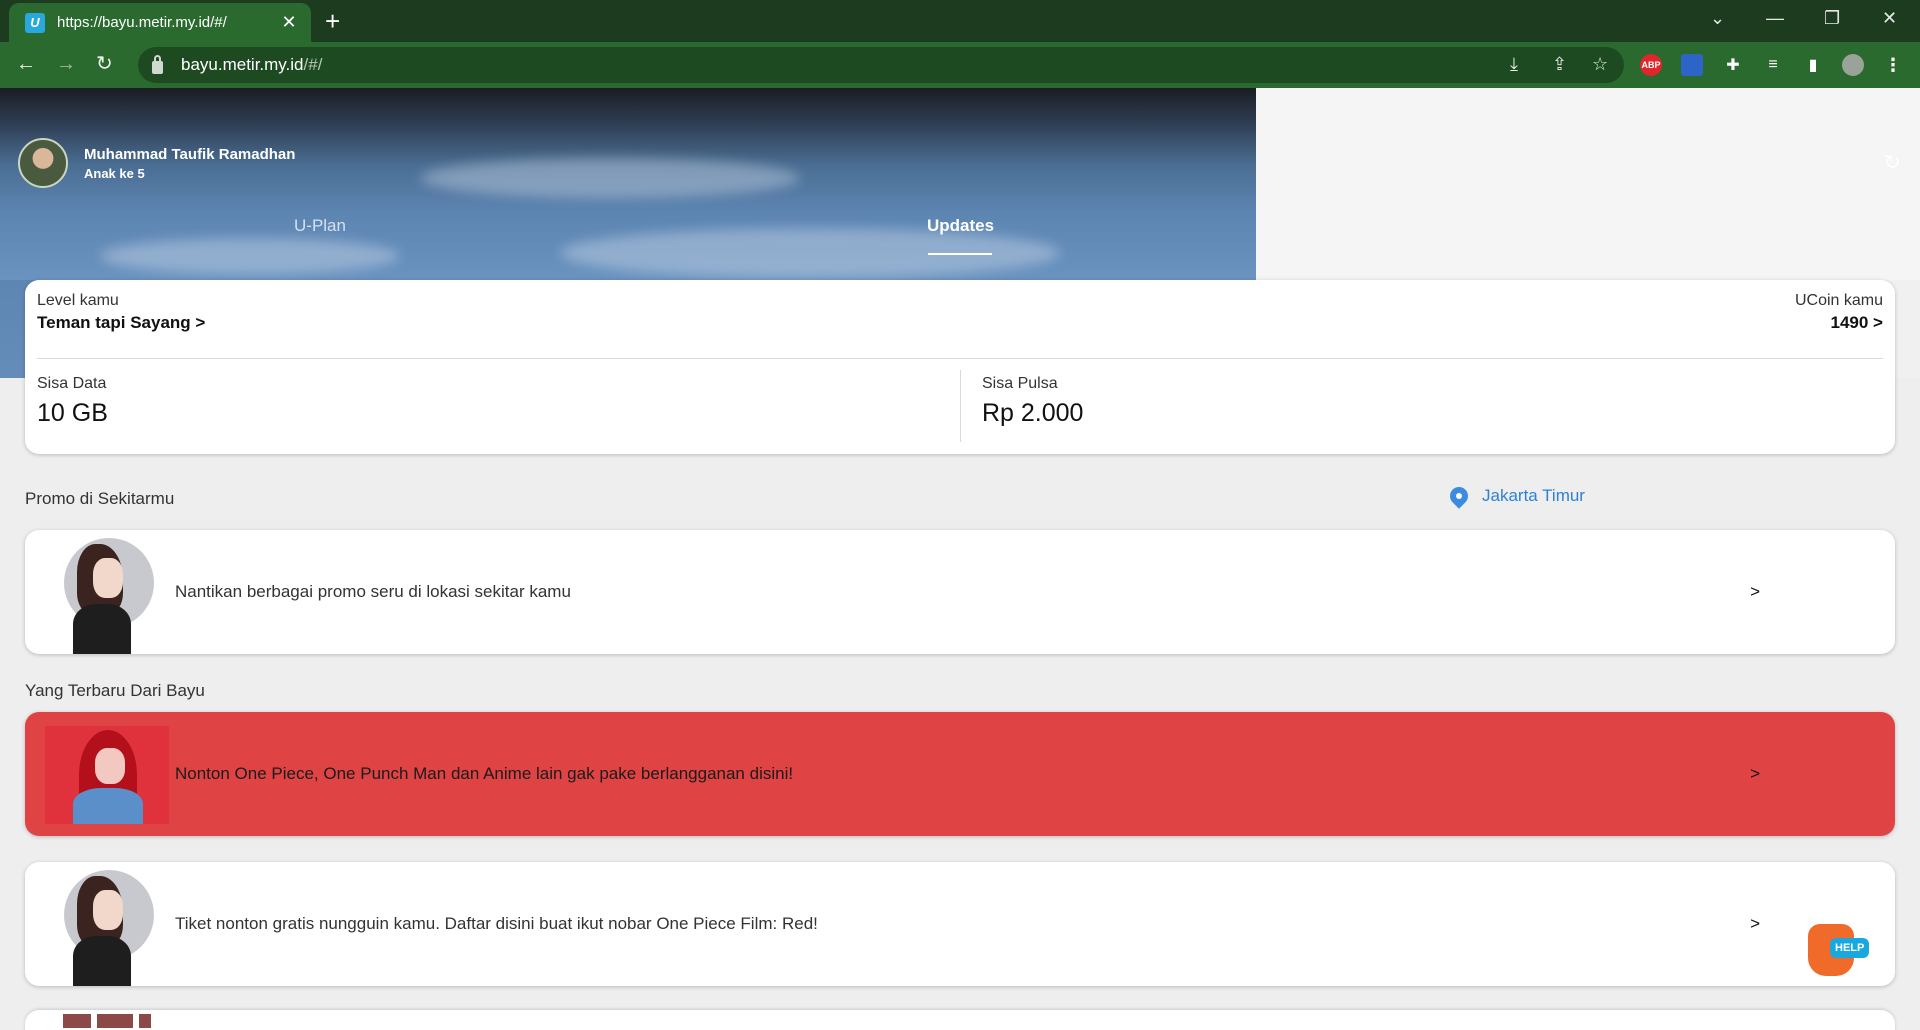 Image resolution: width=1920 pixels, height=1030 pixels. What do you see at coordinates (1813, 65) in the screenshot?
I see `side-panel-icon: ▮` at bounding box center [1813, 65].